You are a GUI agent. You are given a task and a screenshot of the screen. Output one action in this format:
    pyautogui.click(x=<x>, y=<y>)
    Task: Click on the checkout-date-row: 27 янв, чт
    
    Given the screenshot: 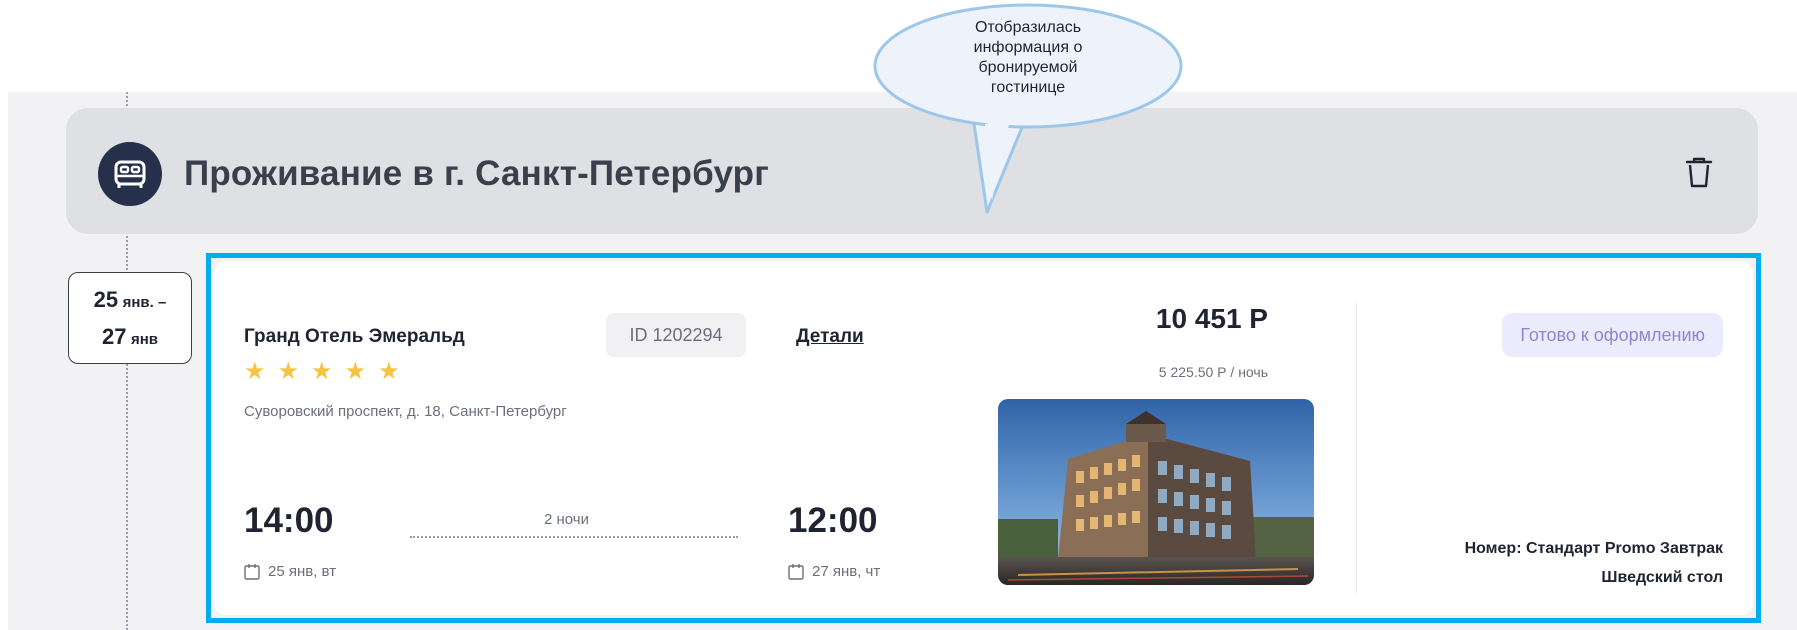 What is the action you would take?
    pyautogui.click(x=834, y=571)
    